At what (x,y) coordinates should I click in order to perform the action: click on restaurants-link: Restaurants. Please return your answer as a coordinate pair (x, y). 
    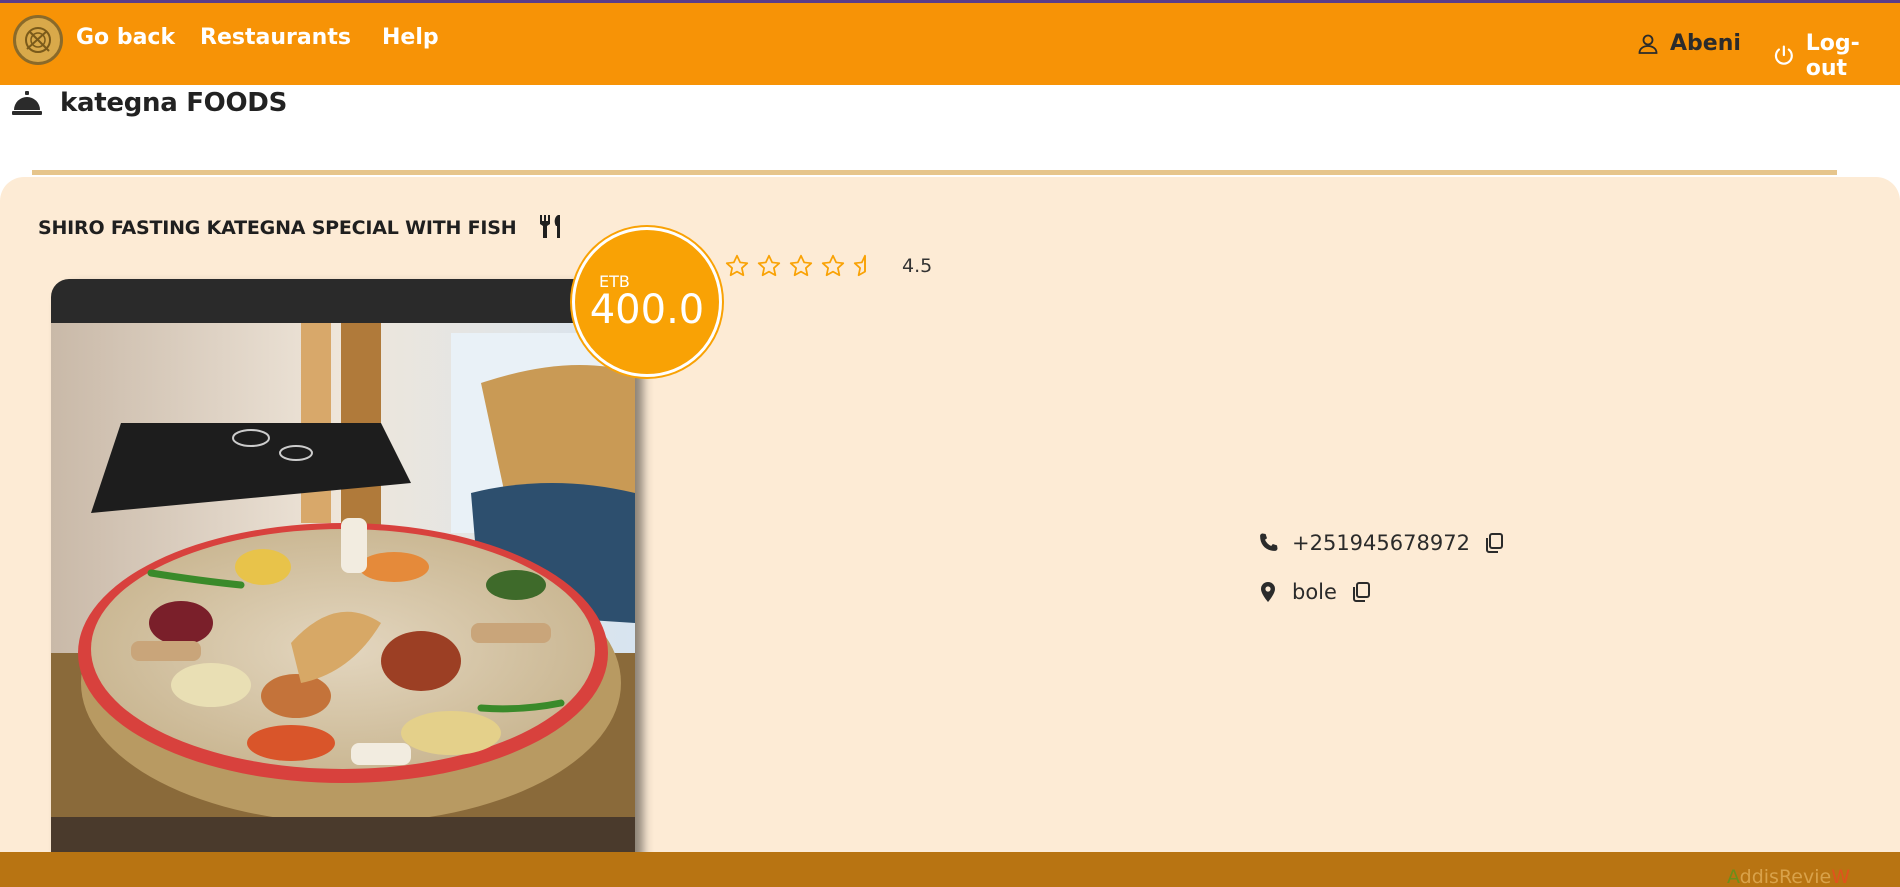
    Looking at the image, I should click on (275, 37).